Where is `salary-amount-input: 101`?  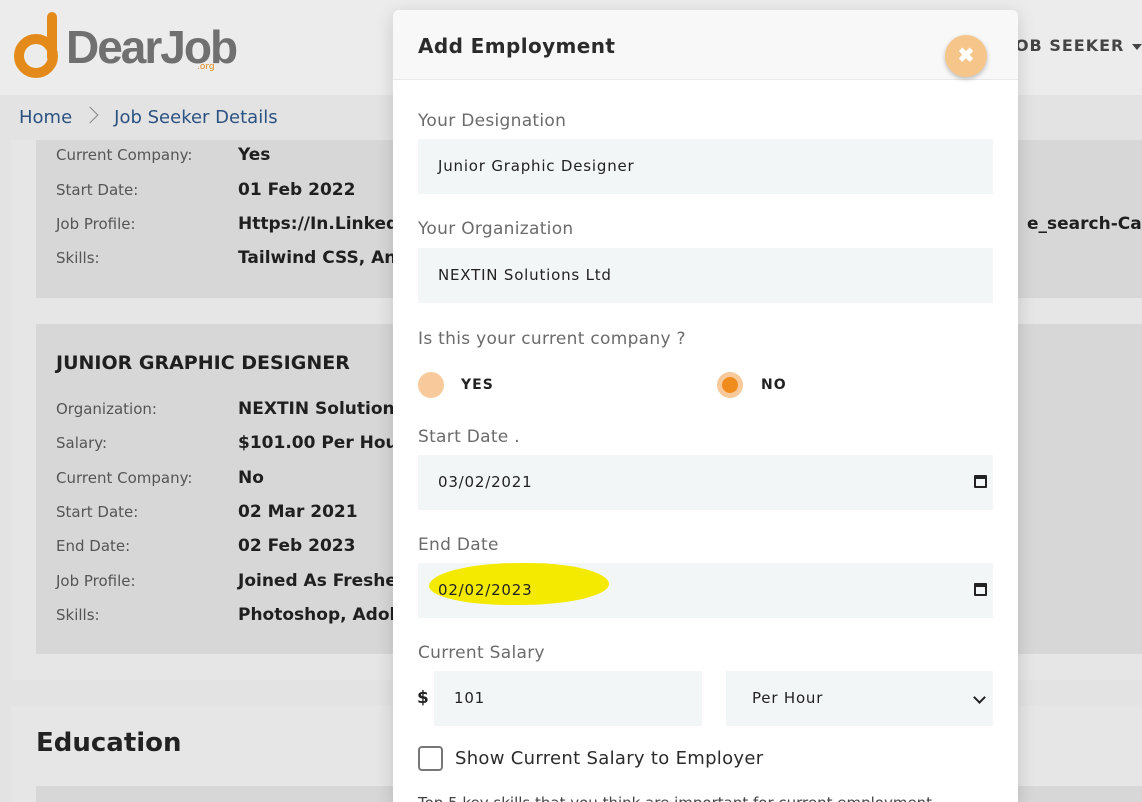
salary-amount-input: 101 is located at coordinates (568, 698).